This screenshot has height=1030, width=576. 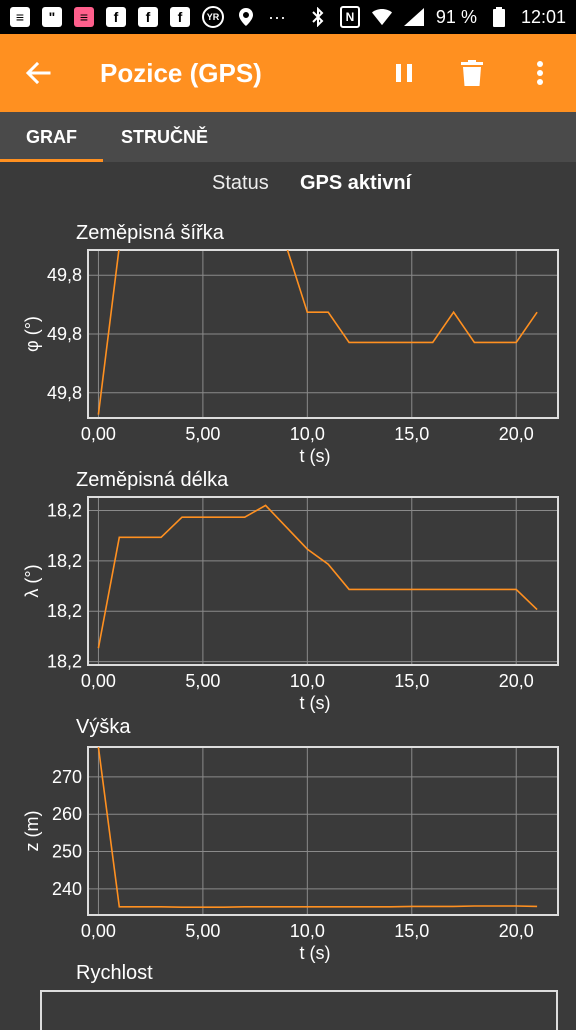 I want to click on chat-icon: ", so click(x=52, y=17).